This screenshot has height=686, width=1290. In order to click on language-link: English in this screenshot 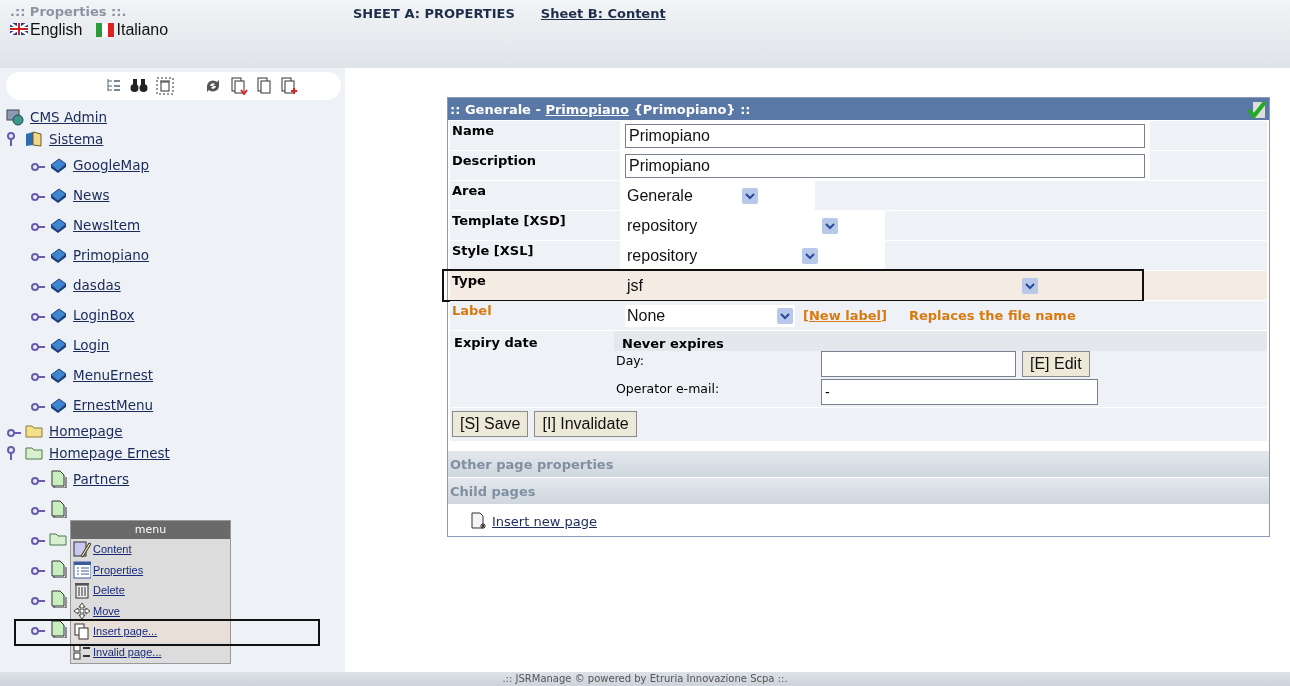, I will do `click(46, 30)`.